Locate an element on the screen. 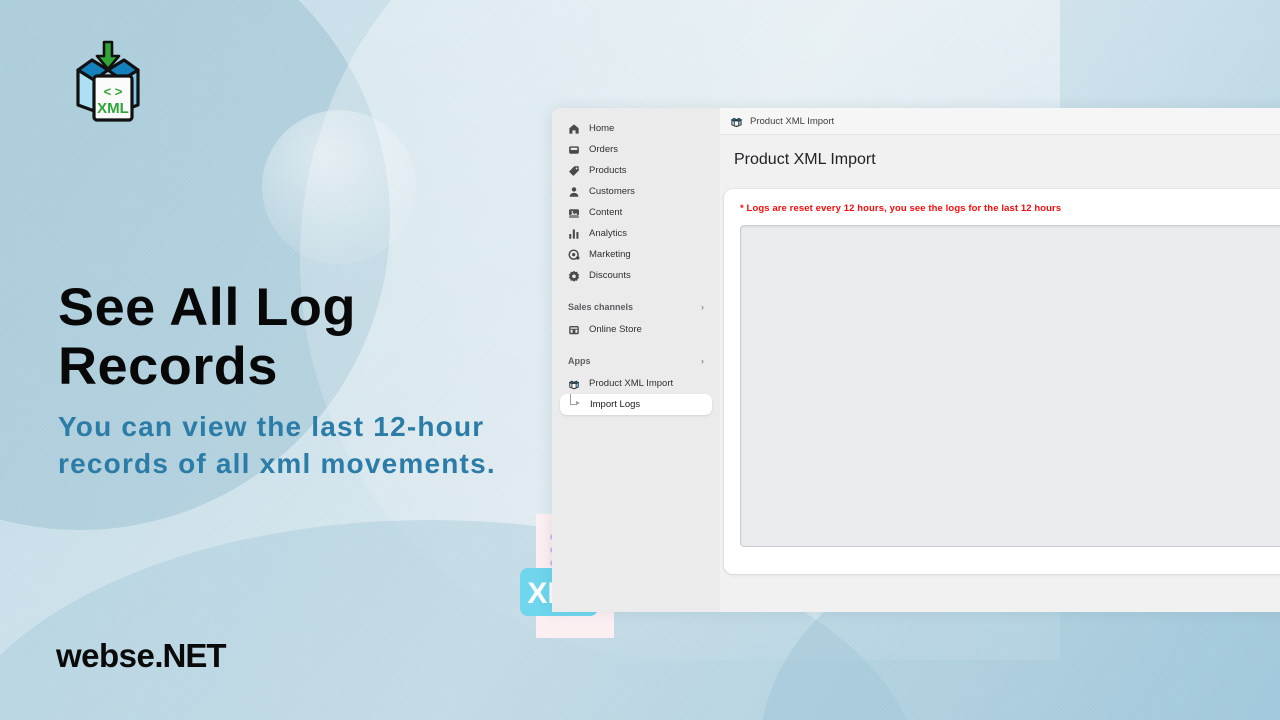 The width and height of the screenshot is (1280, 720). sub-branch-icon is located at coordinates (574, 402).